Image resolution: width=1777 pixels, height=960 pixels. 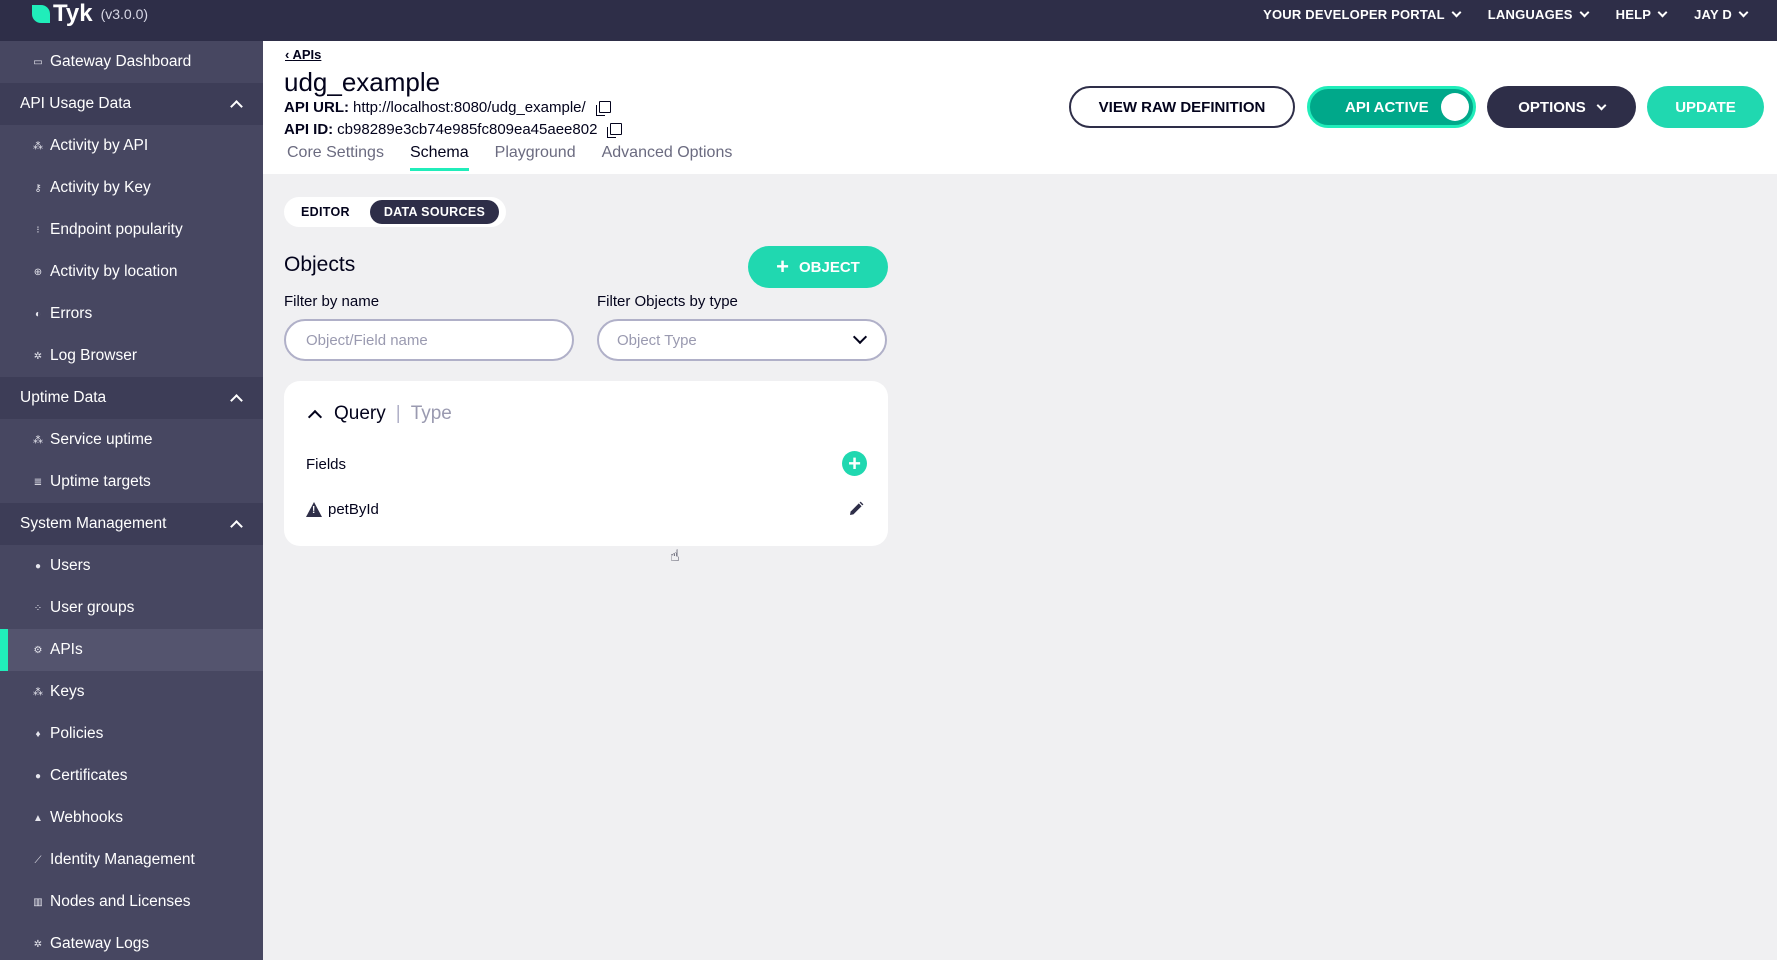 I want to click on sidebar-section-system-management: System Management, so click(x=131, y=524).